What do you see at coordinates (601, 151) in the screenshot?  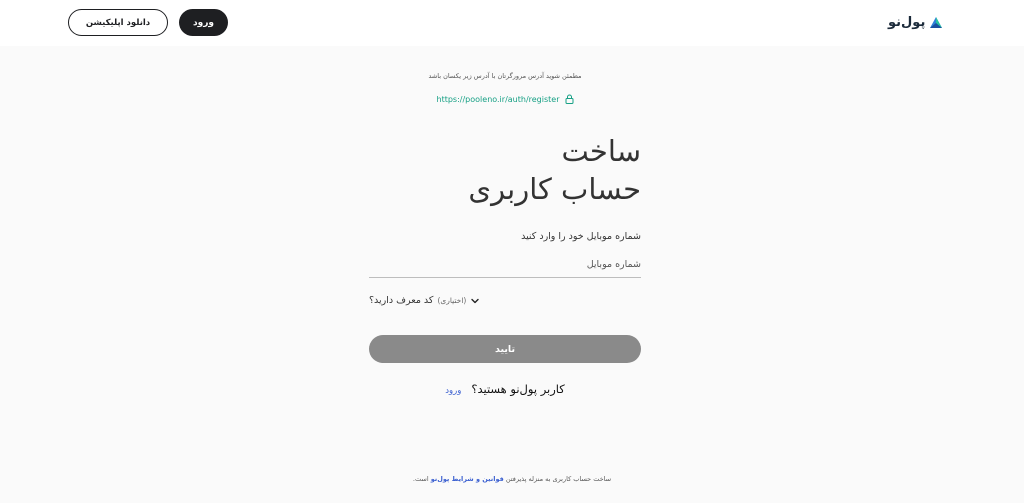 I see `title-line-1: ساخت` at bounding box center [601, 151].